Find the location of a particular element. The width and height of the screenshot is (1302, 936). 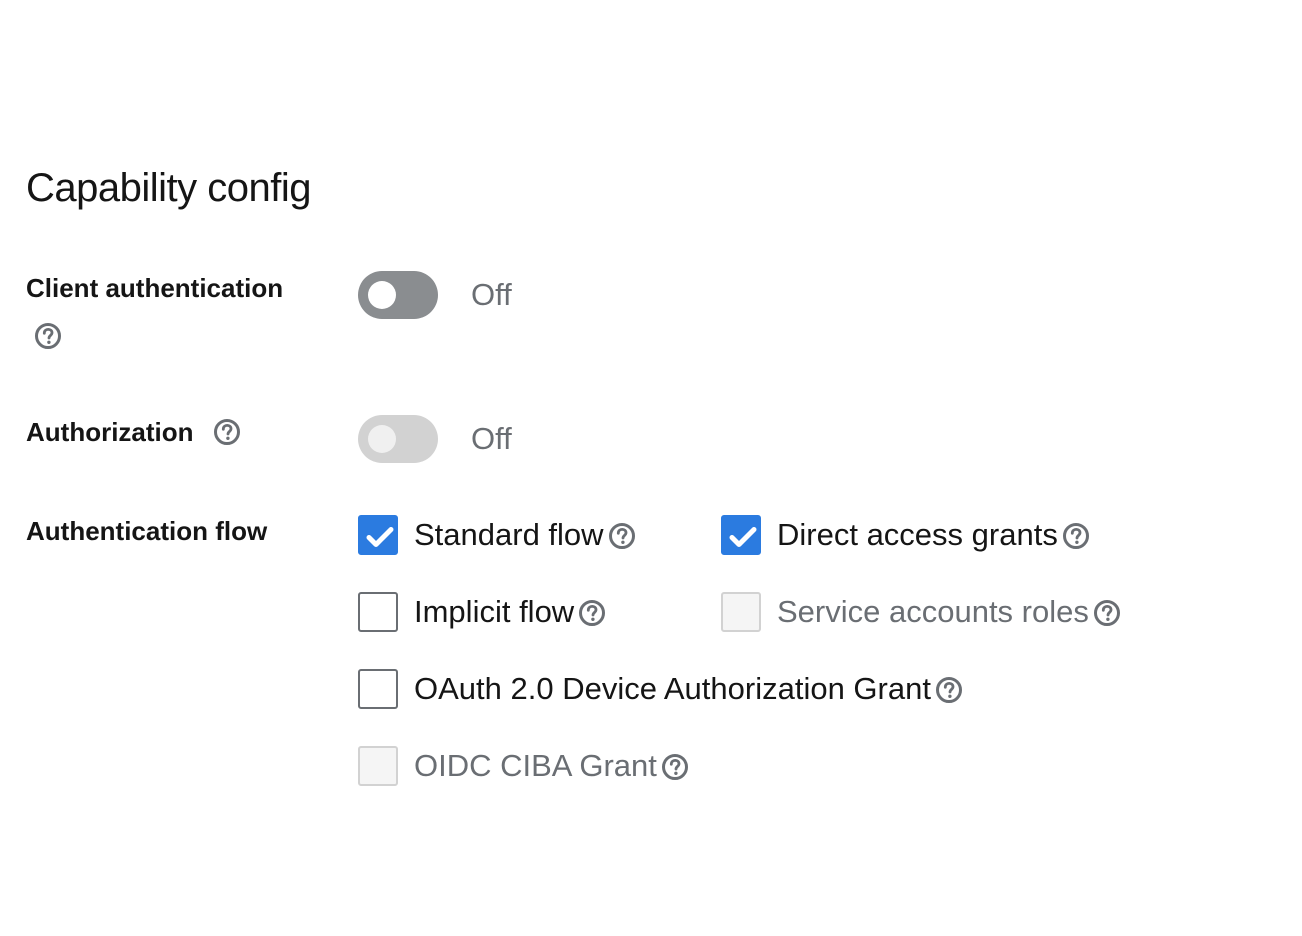

oauth-device-authorization-grant-label: OAuth 2.0 Device Authorization Grant is located at coordinates (672, 688).